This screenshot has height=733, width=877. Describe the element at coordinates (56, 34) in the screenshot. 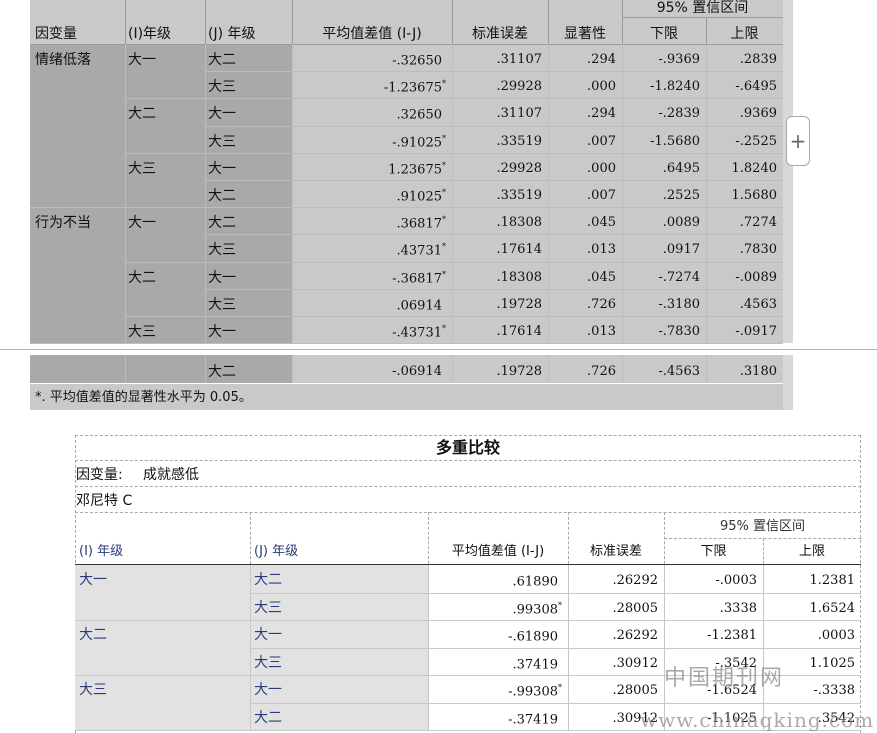

I see `header-dep-var: 因变量` at that location.